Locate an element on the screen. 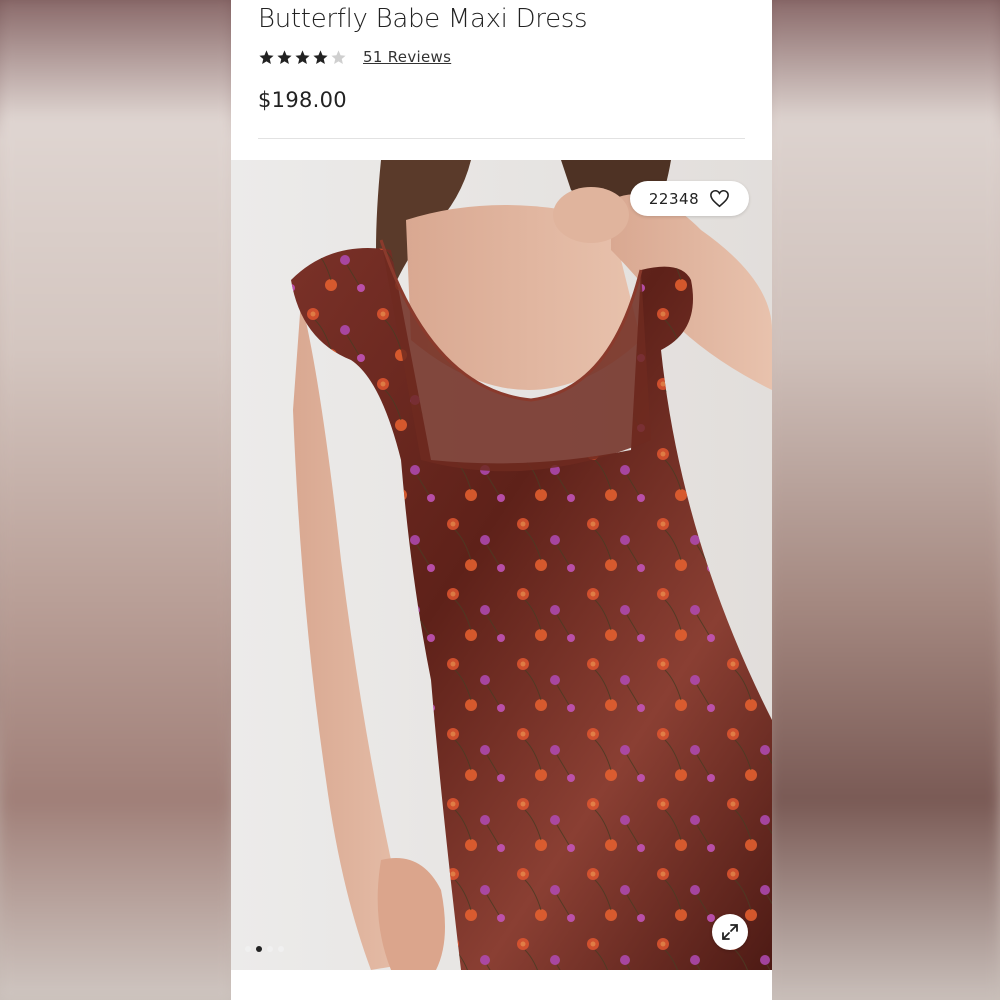 The height and width of the screenshot is (1000, 1000). star-rating is located at coordinates (302, 57).